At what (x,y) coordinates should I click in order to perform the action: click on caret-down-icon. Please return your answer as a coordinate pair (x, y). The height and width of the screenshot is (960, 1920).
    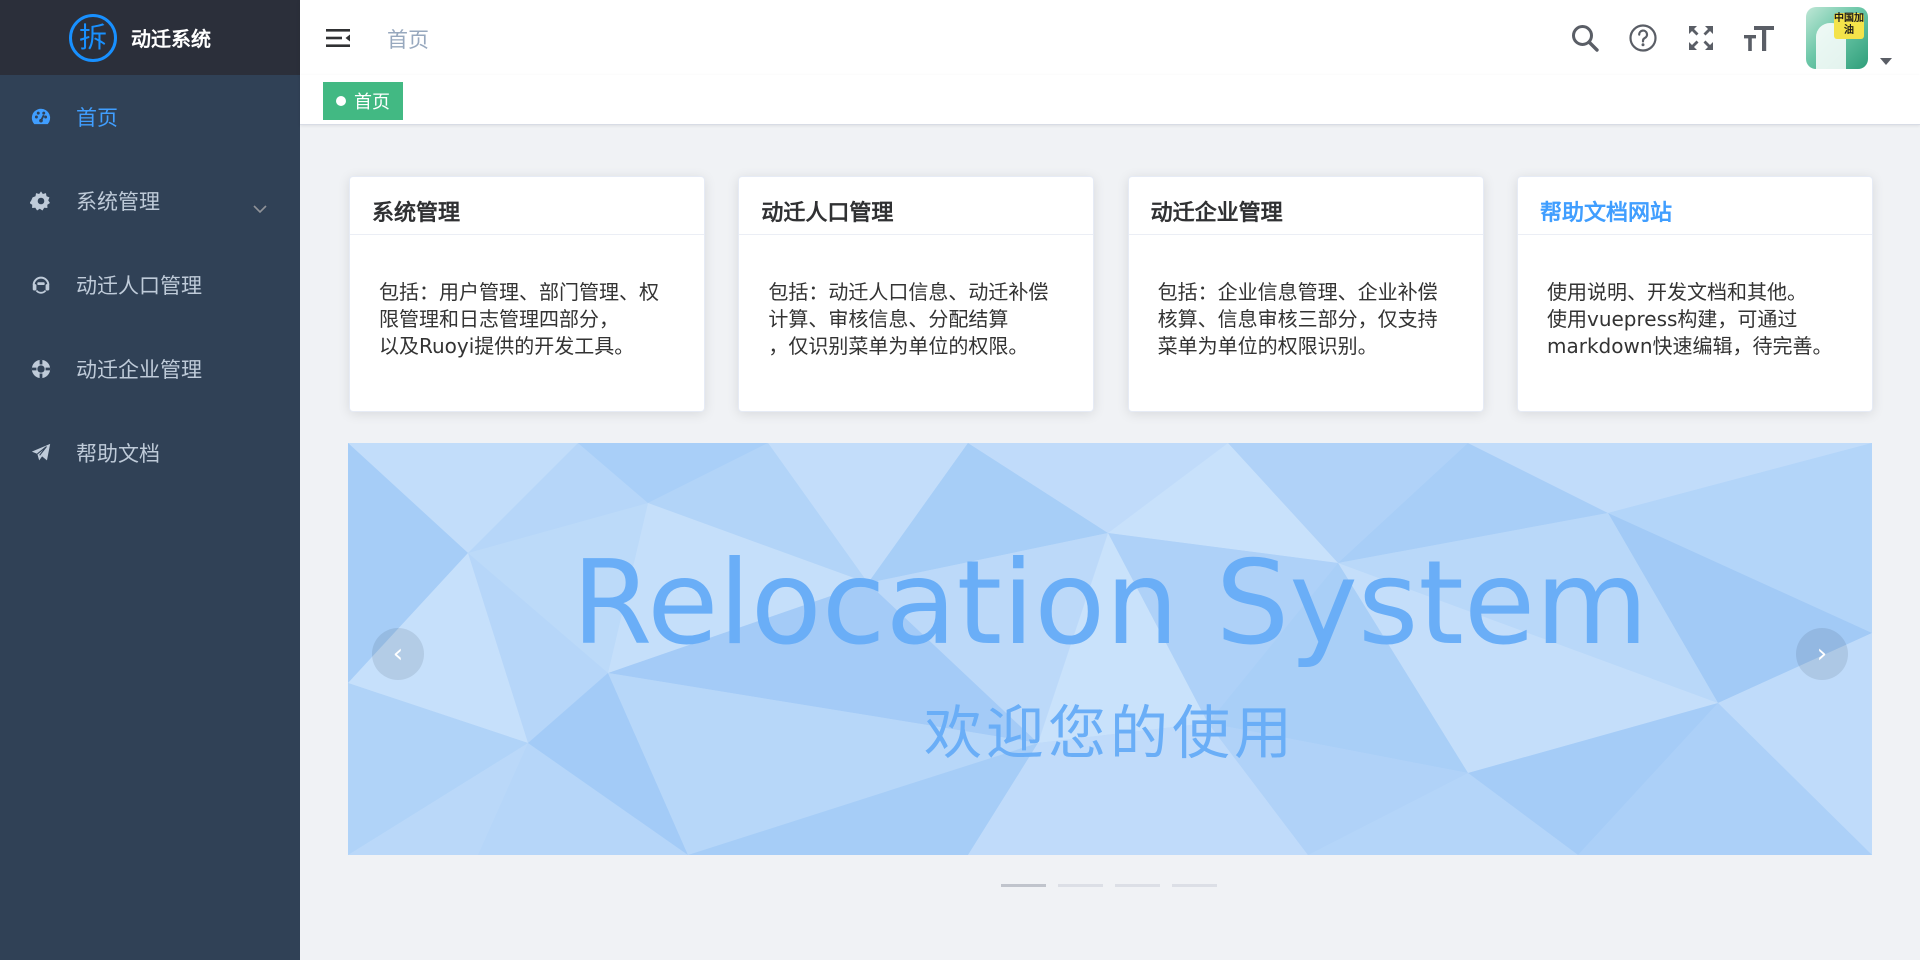
    Looking at the image, I should click on (1886, 61).